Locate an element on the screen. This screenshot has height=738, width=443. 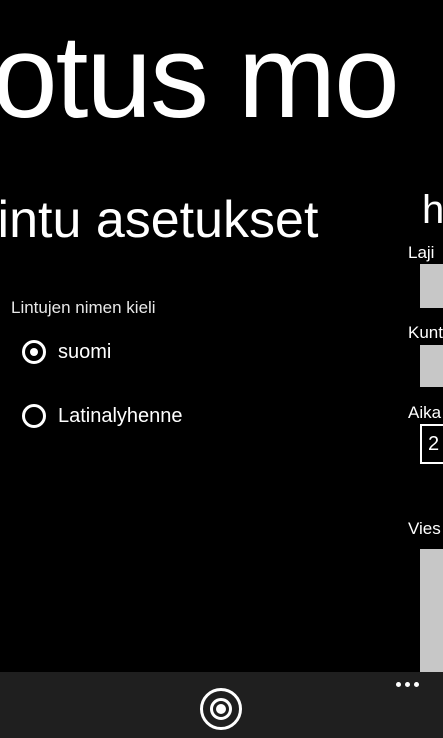
radio-suomi: suomi is located at coordinates (66, 352).